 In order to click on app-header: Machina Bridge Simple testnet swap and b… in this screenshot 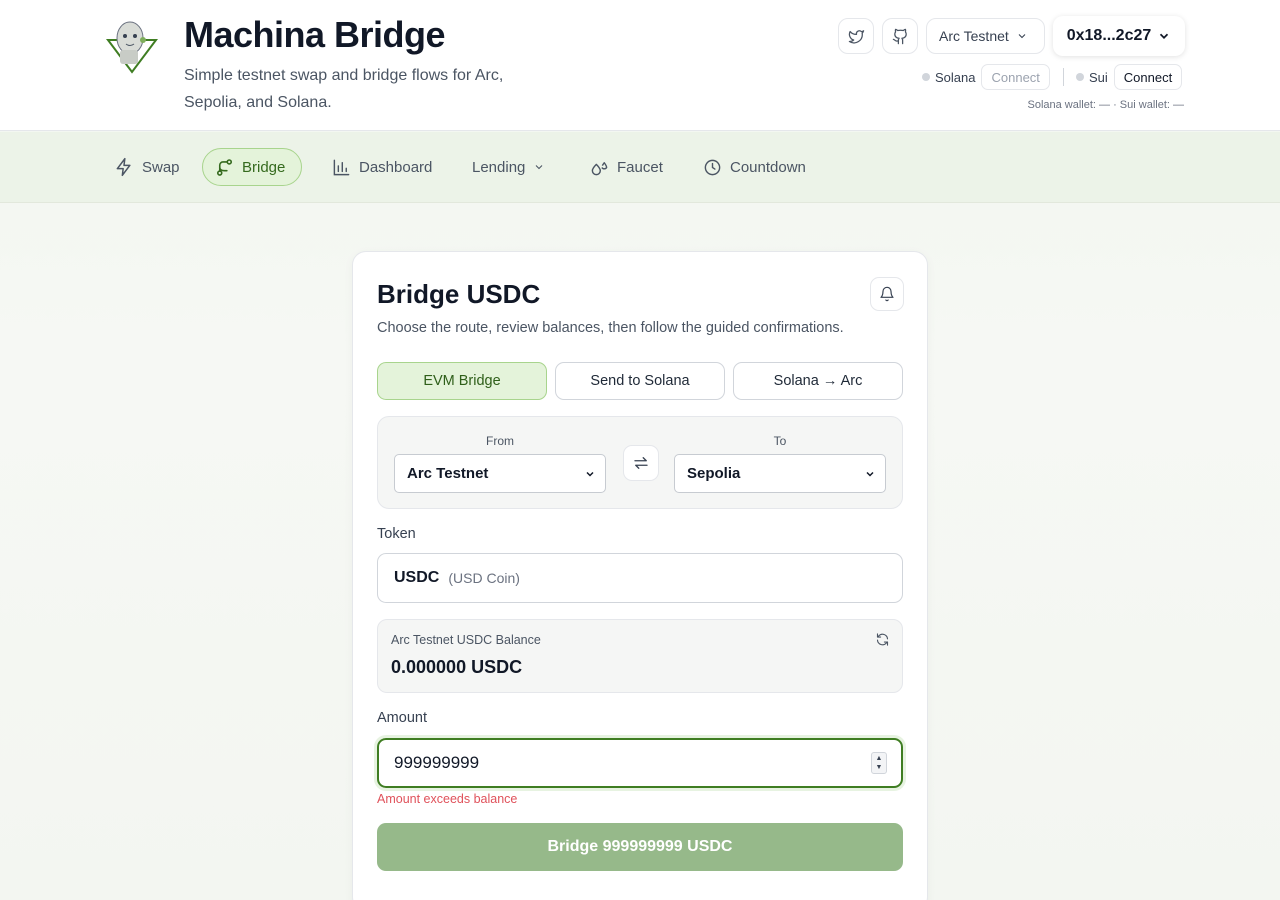, I will do `click(640, 65)`.